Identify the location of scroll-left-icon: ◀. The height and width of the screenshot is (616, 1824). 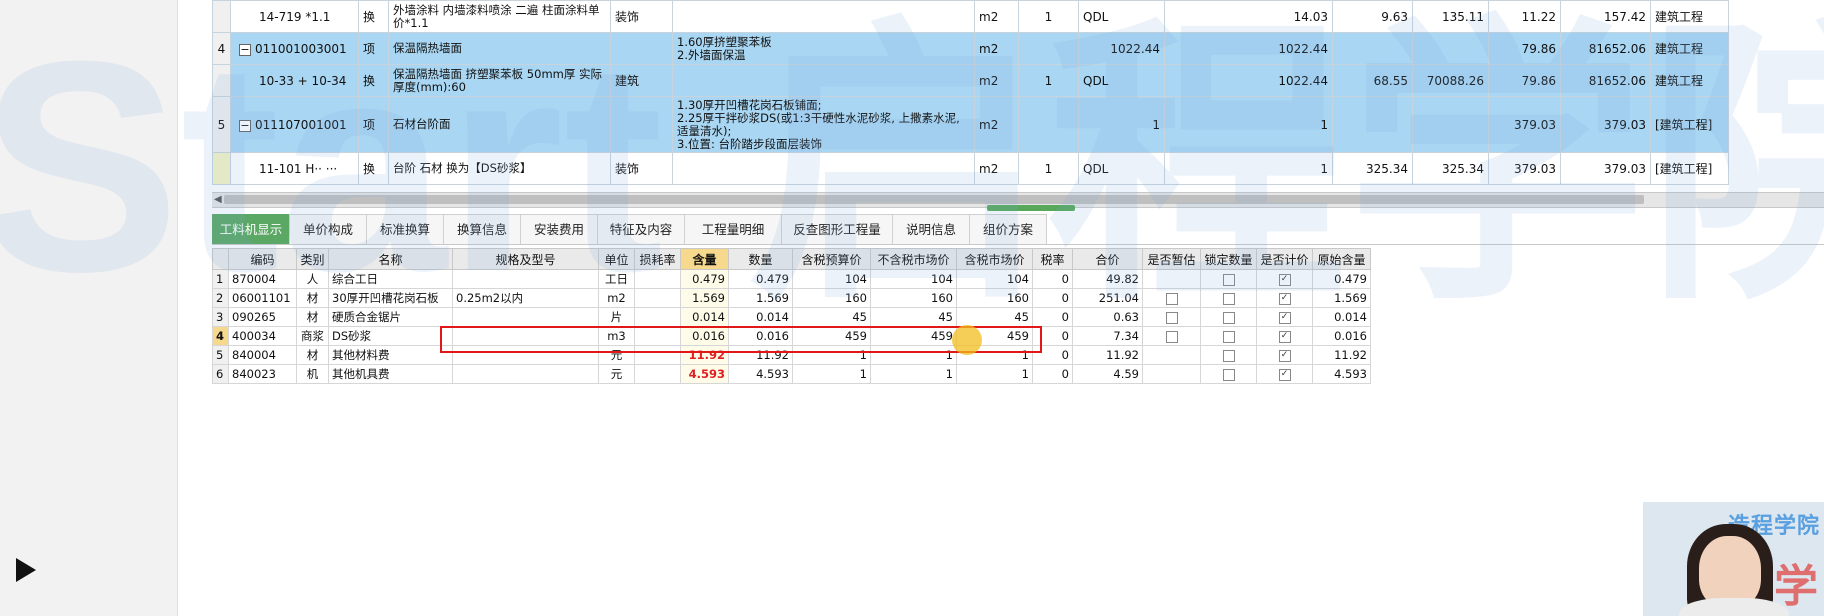
(218, 199).